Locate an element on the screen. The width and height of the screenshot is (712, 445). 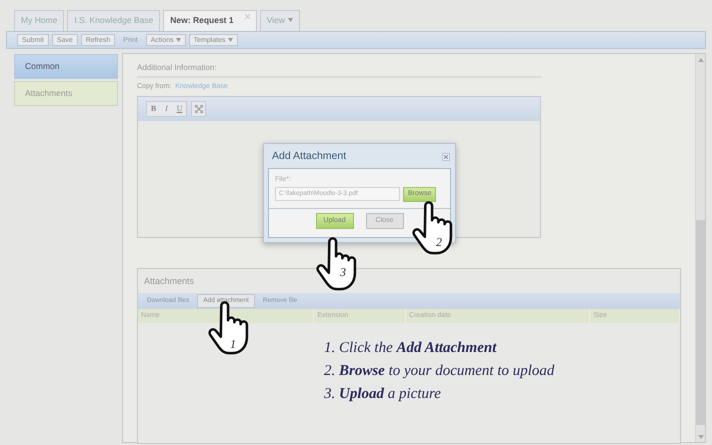
tab: I.S. Knowledge Base is located at coordinates (113, 20).